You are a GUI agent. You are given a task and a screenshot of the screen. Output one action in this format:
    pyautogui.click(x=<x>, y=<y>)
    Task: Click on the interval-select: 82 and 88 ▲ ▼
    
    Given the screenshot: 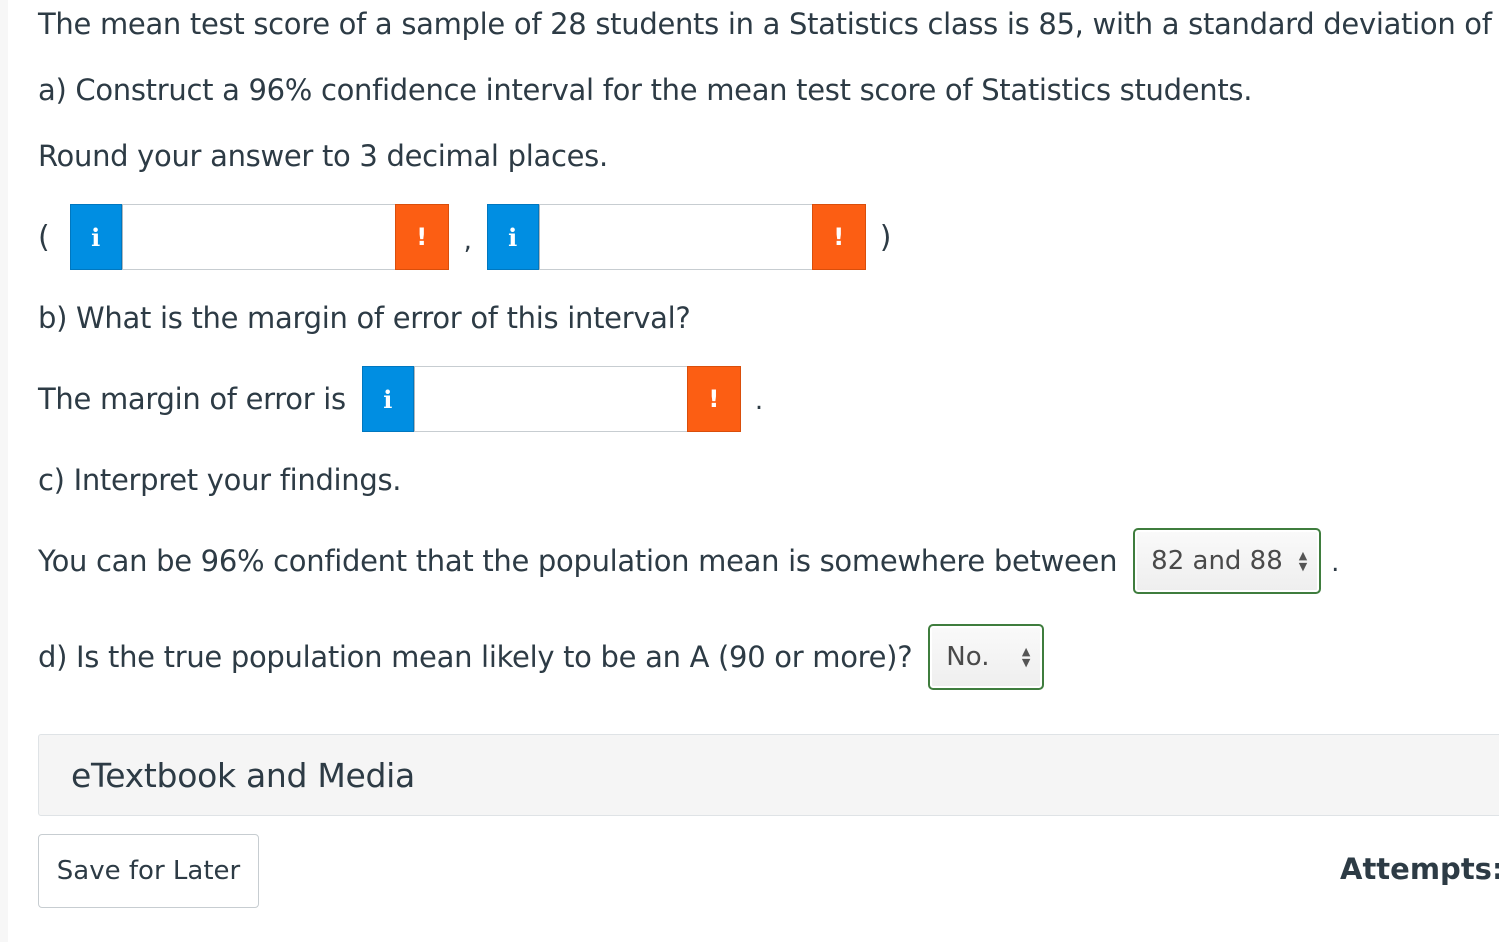 What is the action you would take?
    pyautogui.click(x=1227, y=561)
    